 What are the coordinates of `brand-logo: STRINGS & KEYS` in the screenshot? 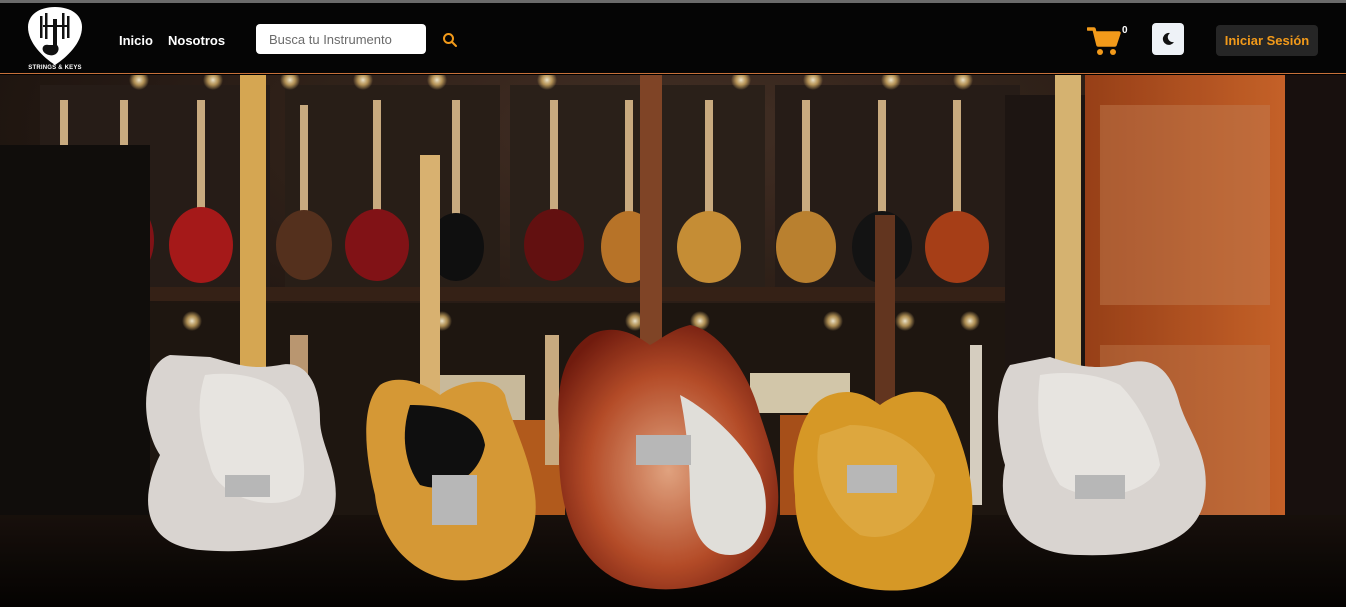 It's located at (55, 39).